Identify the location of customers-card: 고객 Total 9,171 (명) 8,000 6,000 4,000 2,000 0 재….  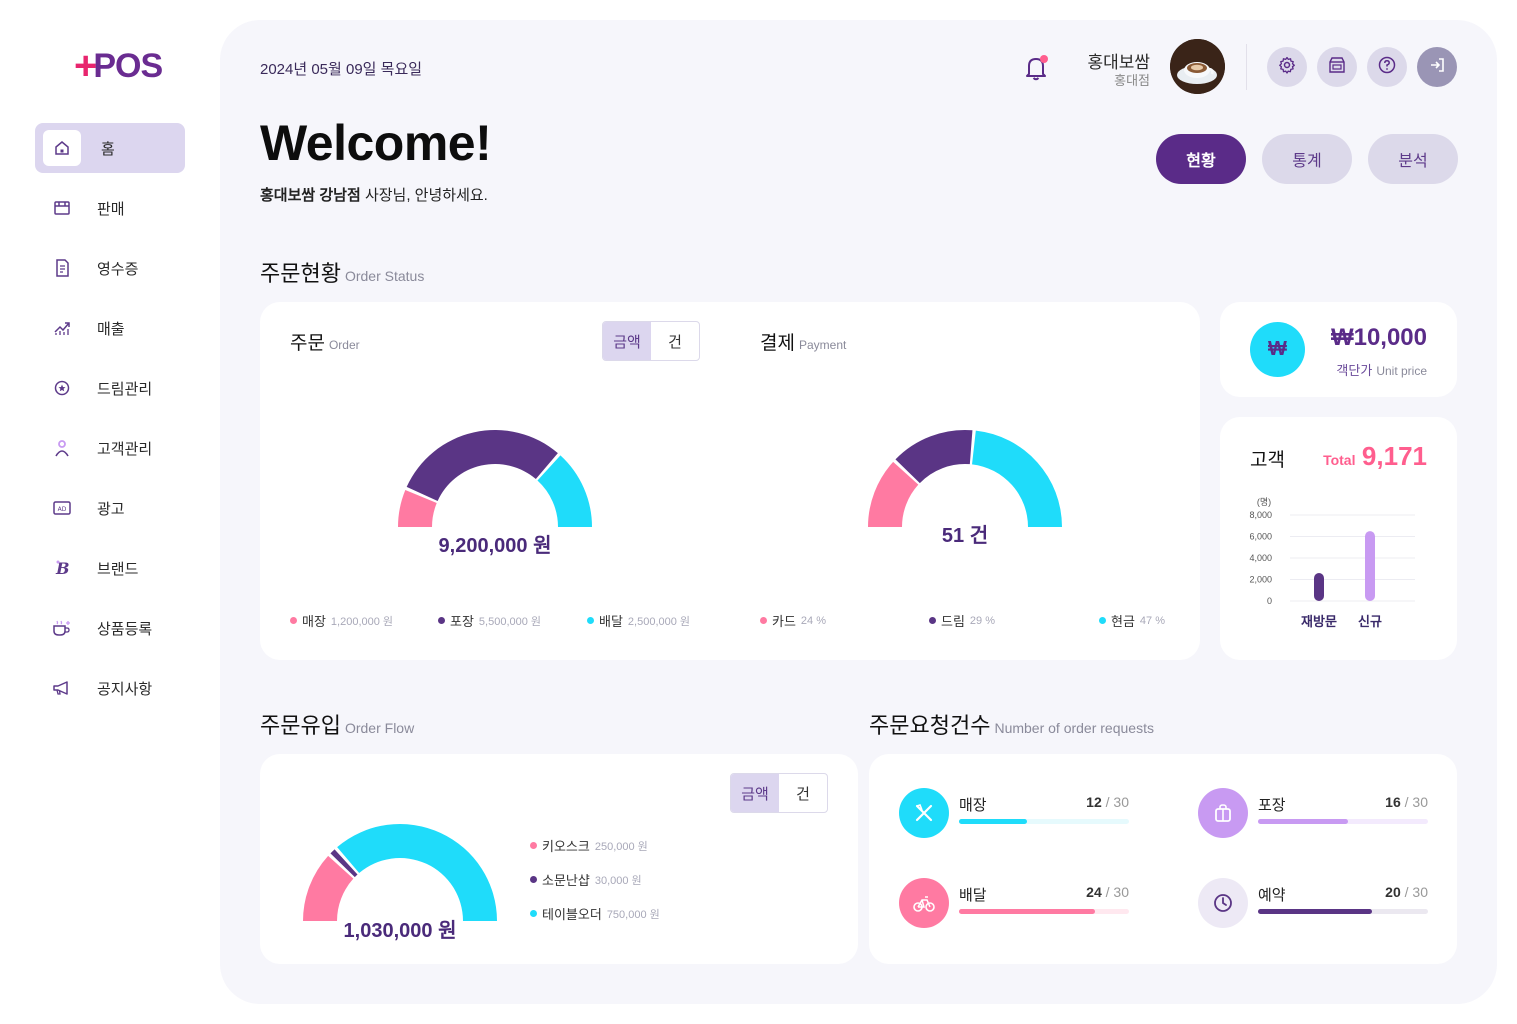
(1338, 538).